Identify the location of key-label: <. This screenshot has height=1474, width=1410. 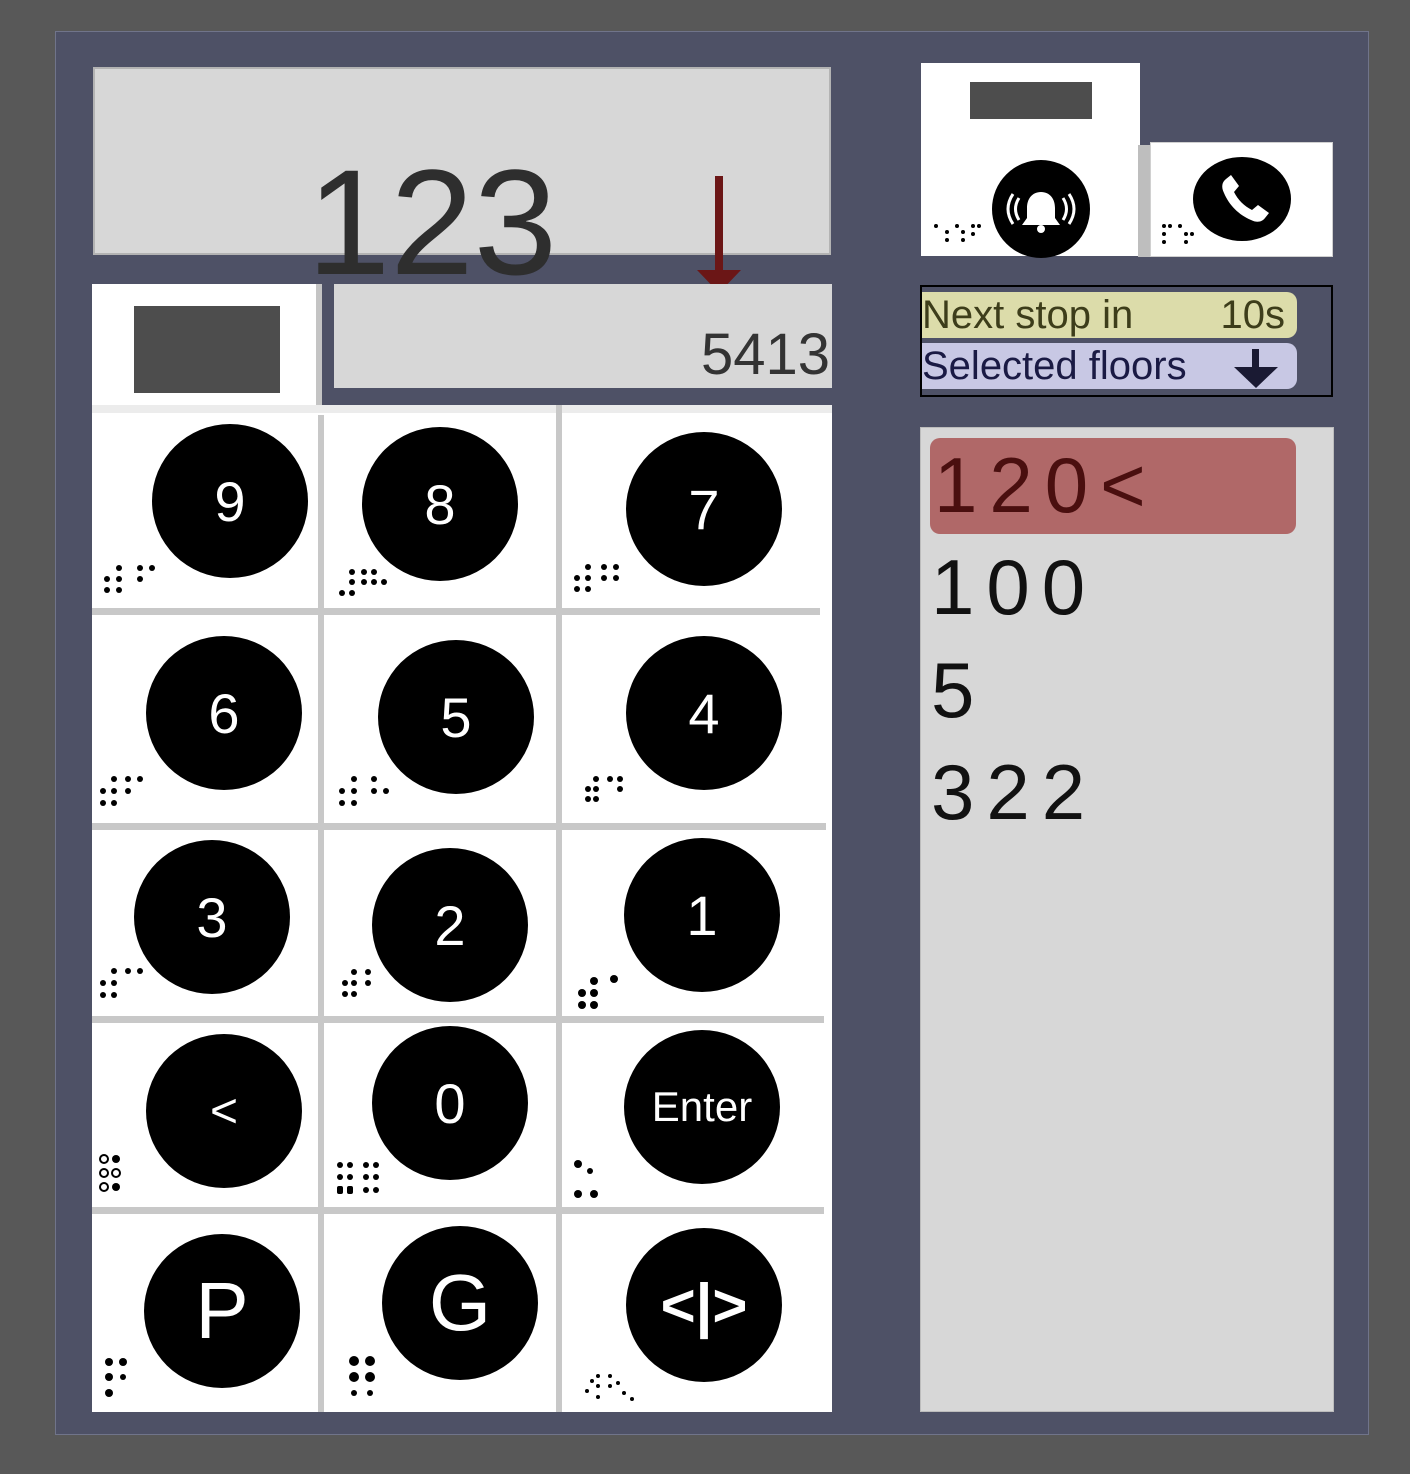
(224, 1111).